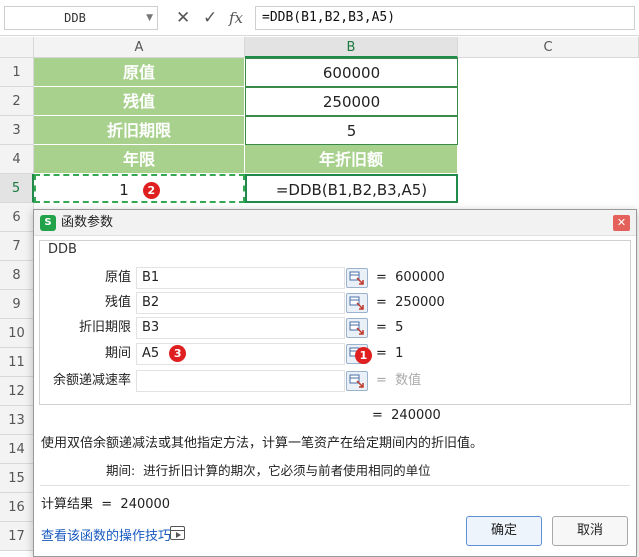  What do you see at coordinates (151, 190) in the screenshot?
I see `step-badge-2: 2` at bounding box center [151, 190].